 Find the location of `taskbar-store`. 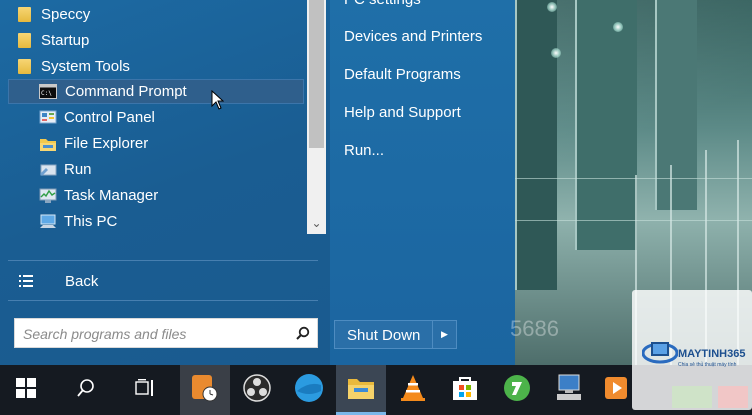

taskbar-store is located at coordinates (465, 390).